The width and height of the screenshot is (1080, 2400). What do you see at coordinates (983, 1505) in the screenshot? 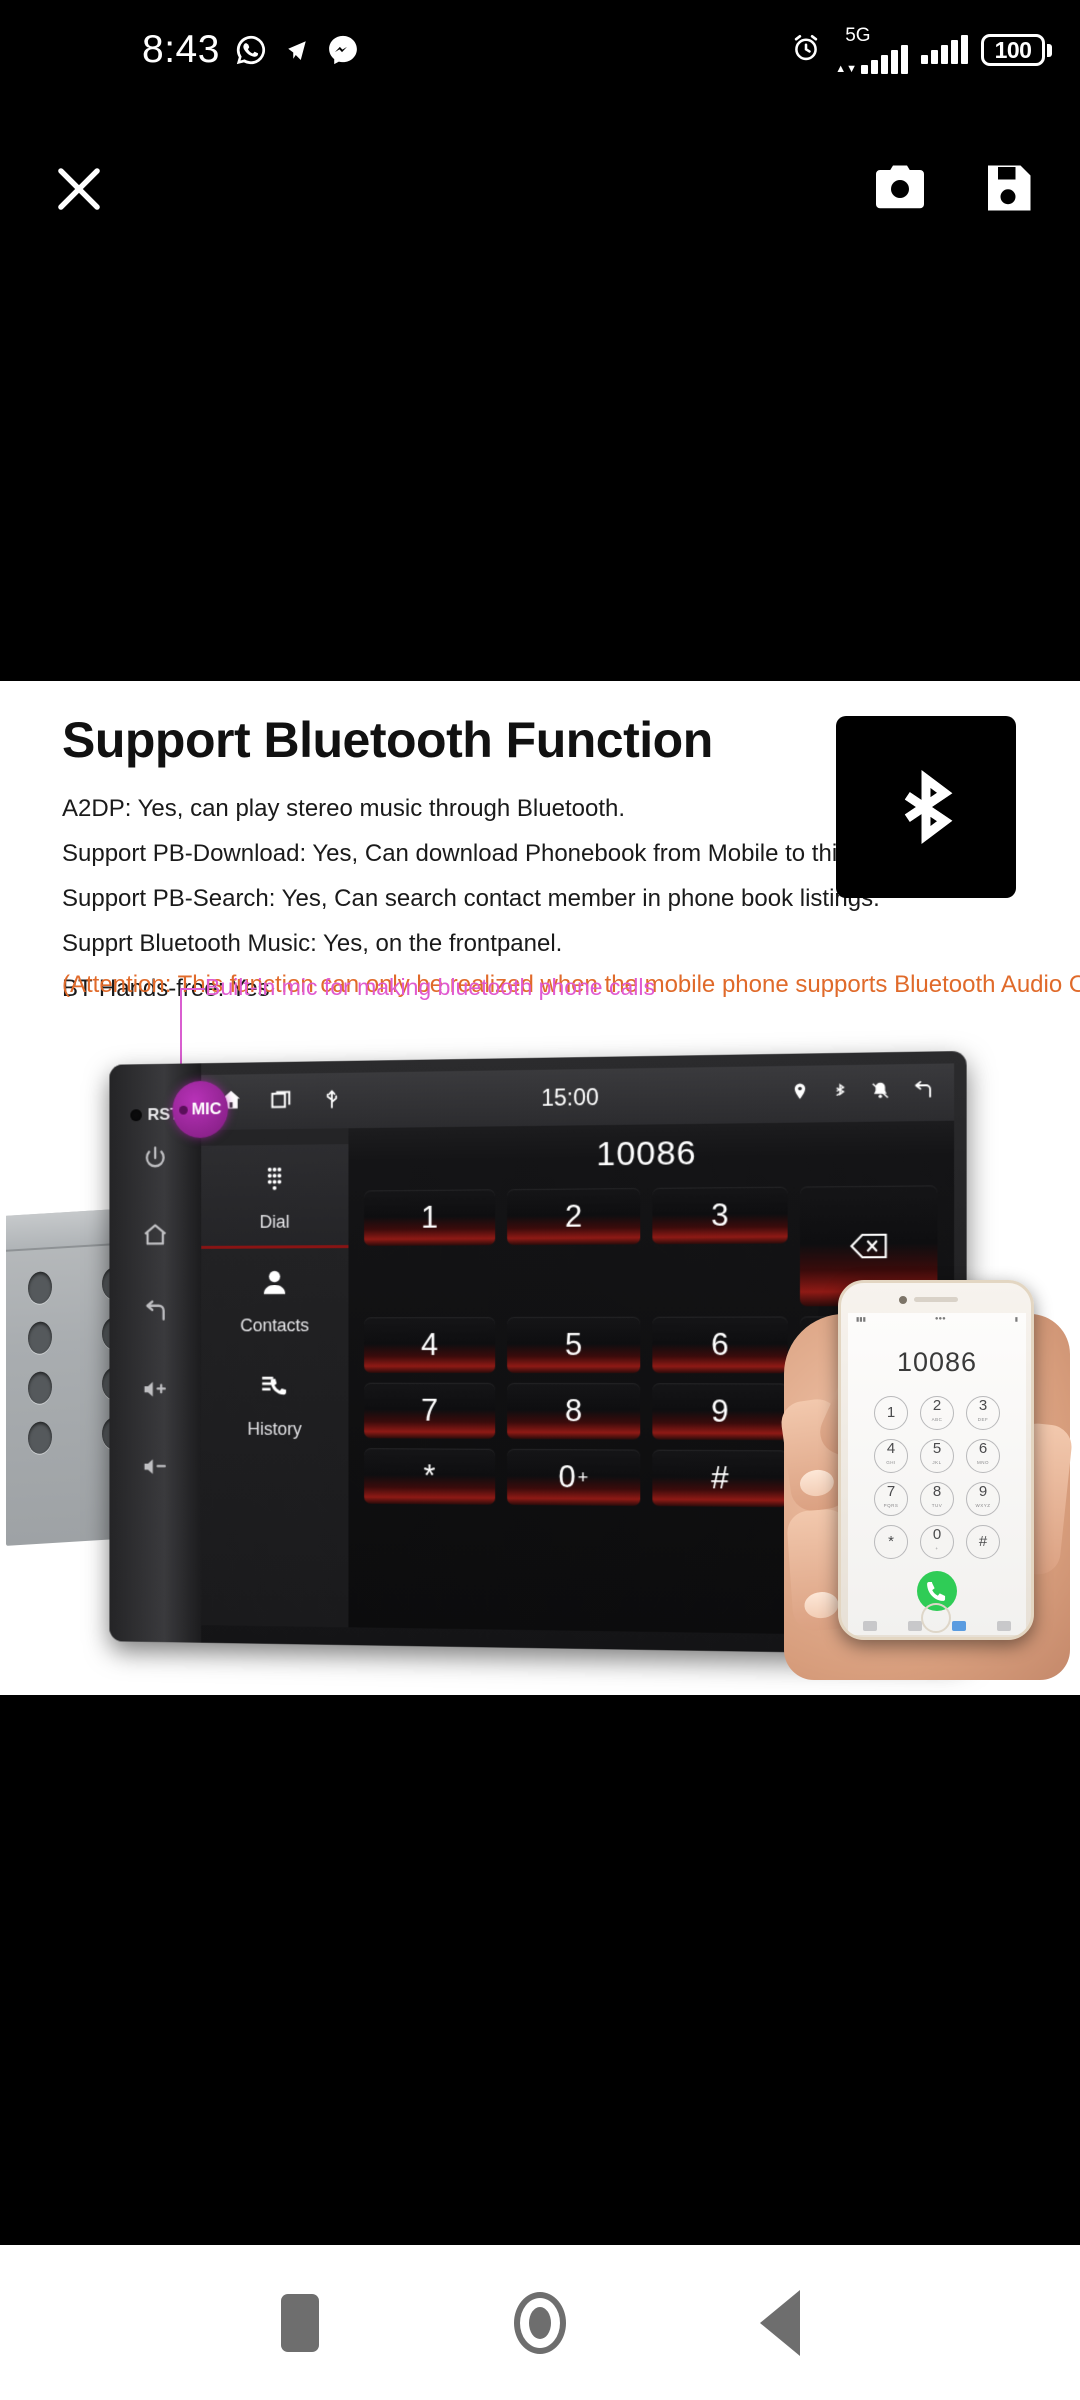
I see `phone-key-letters: WXYZ` at bounding box center [983, 1505].